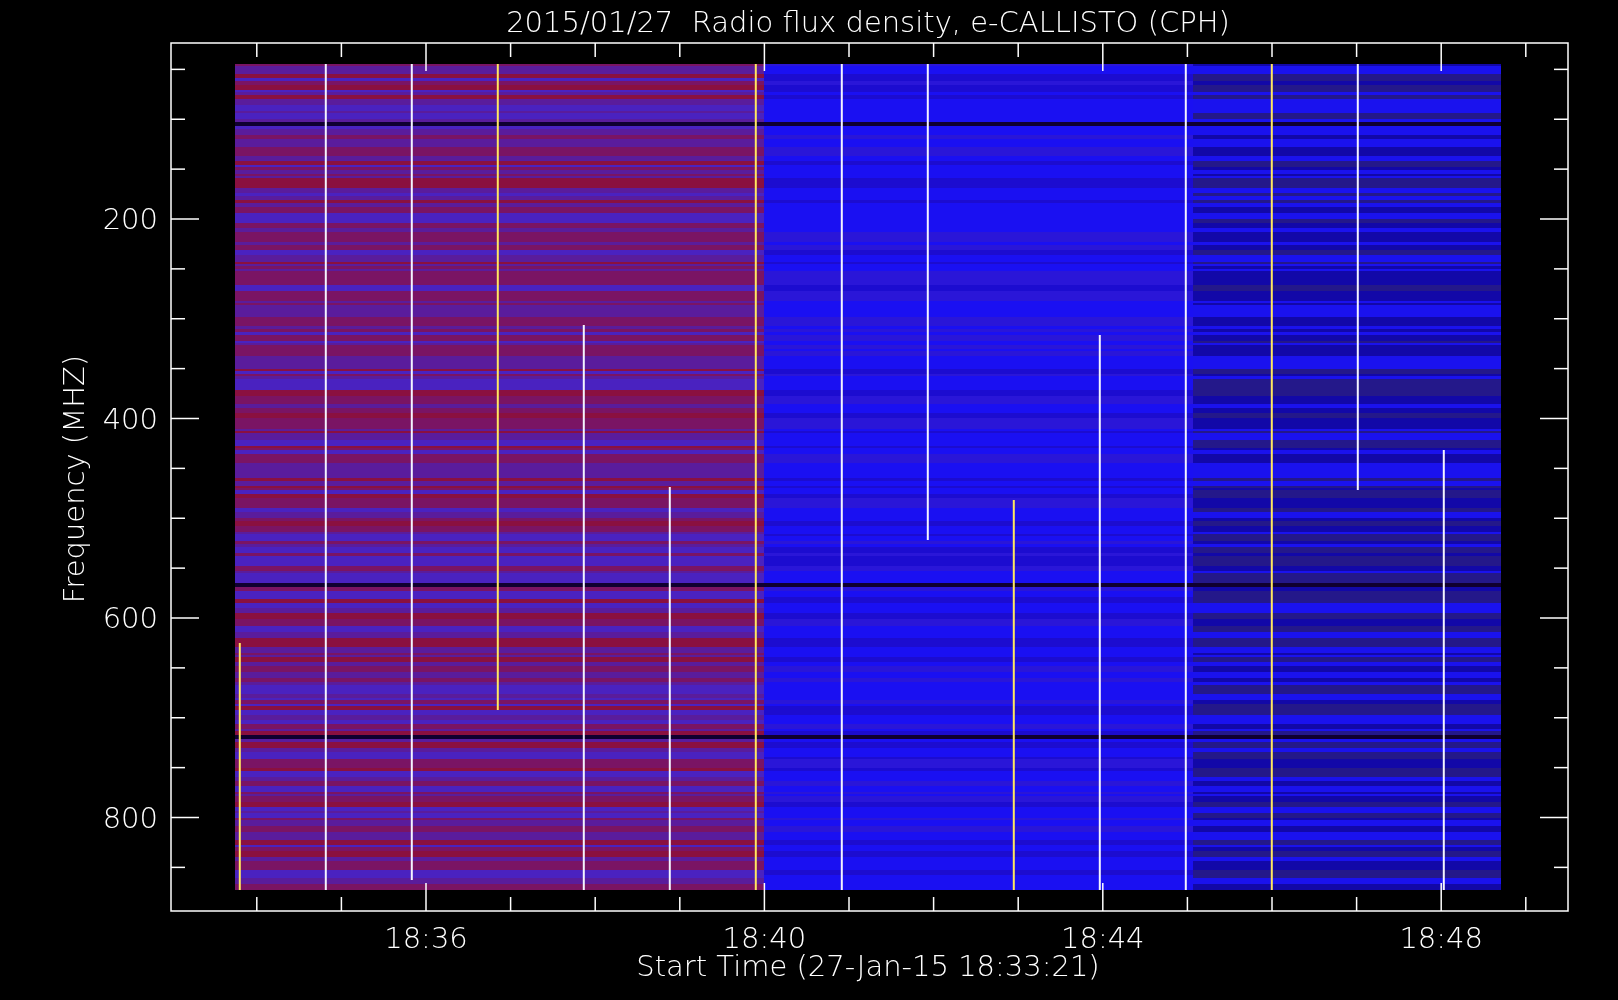 Image resolution: width=1618 pixels, height=1000 pixels. Describe the element at coordinates (1441, 938) in the screenshot. I see `x-tick-label: 18:48` at that location.